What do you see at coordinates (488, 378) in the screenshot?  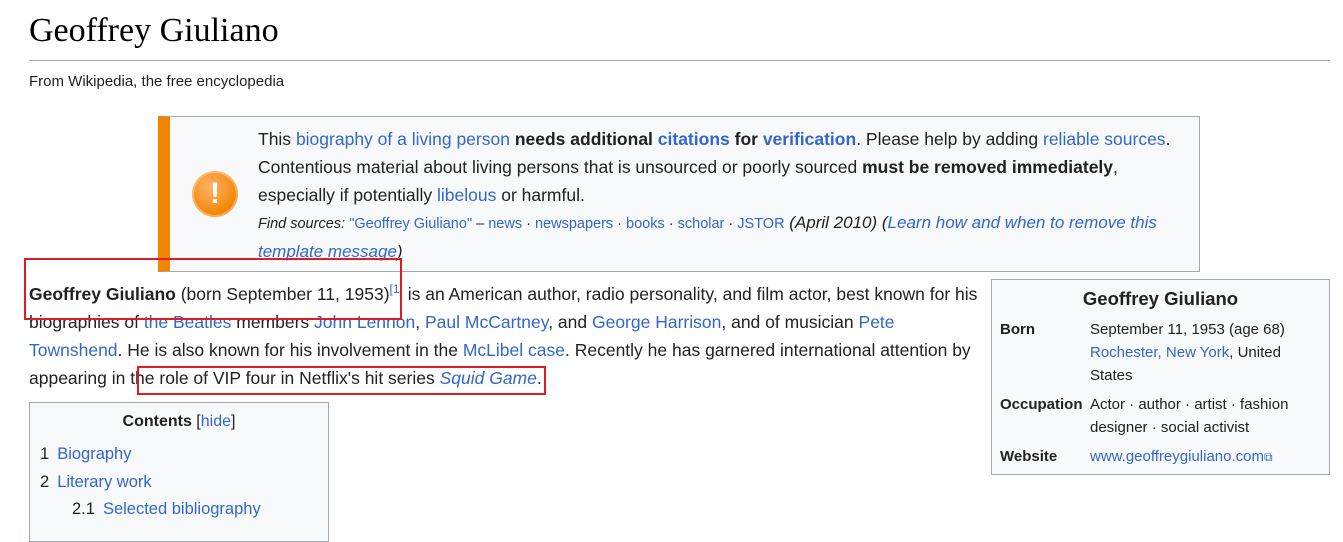 I see `link-squid-game: Squid Game` at bounding box center [488, 378].